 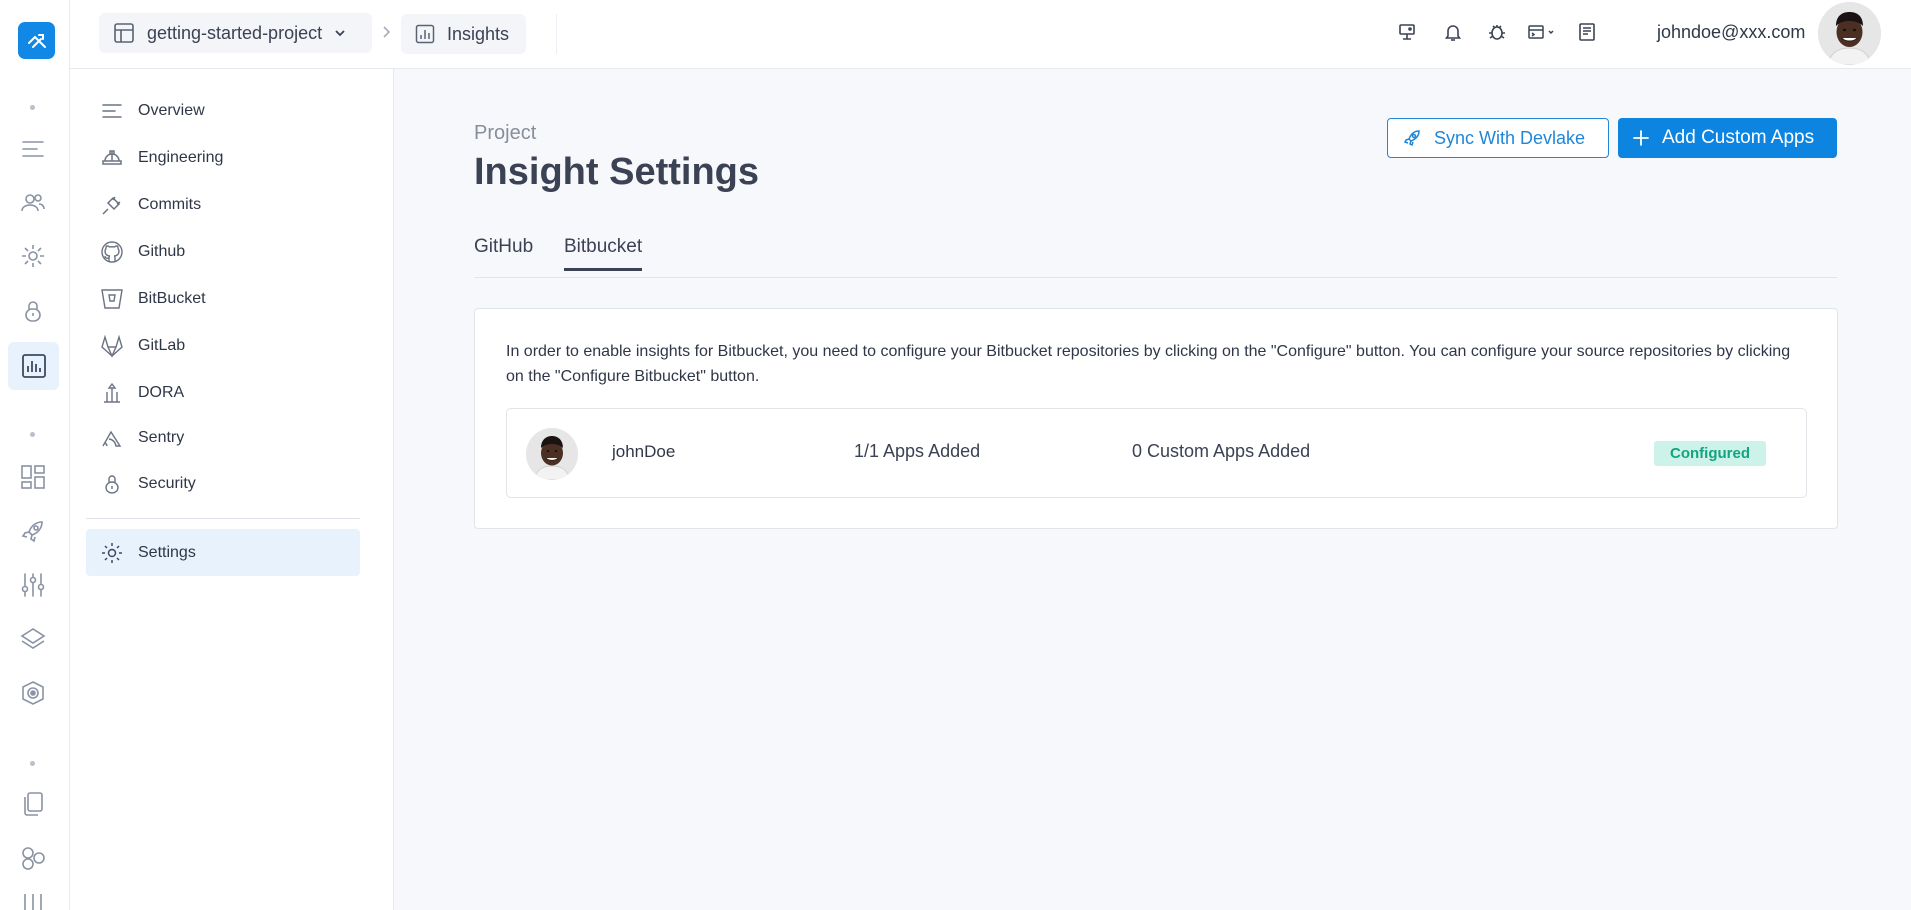 What do you see at coordinates (112, 438) in the screenshot?
I see `sentry-icon` at bounding box center [112, 438].